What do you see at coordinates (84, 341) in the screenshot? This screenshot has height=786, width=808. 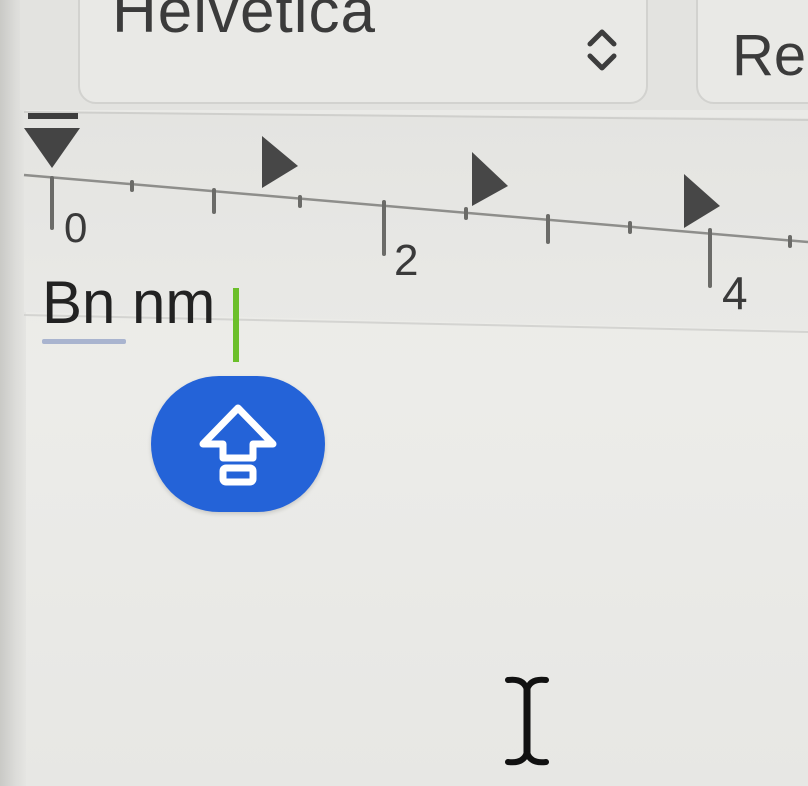 I see `spelling-underline` at bounding box center [84, 341].